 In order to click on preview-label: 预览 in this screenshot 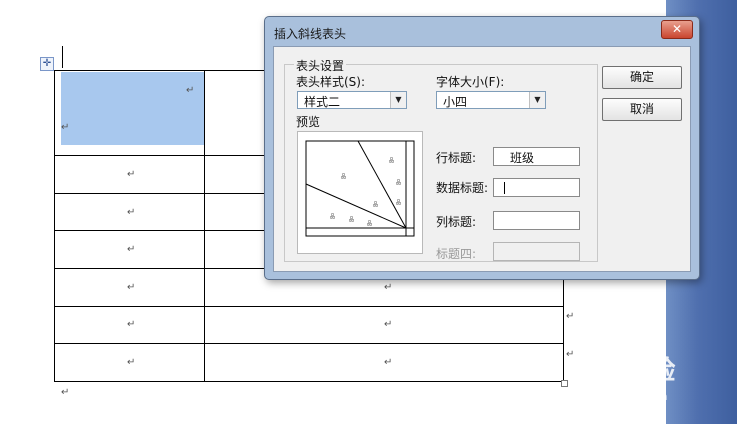, I will do `click(308, 122)`.